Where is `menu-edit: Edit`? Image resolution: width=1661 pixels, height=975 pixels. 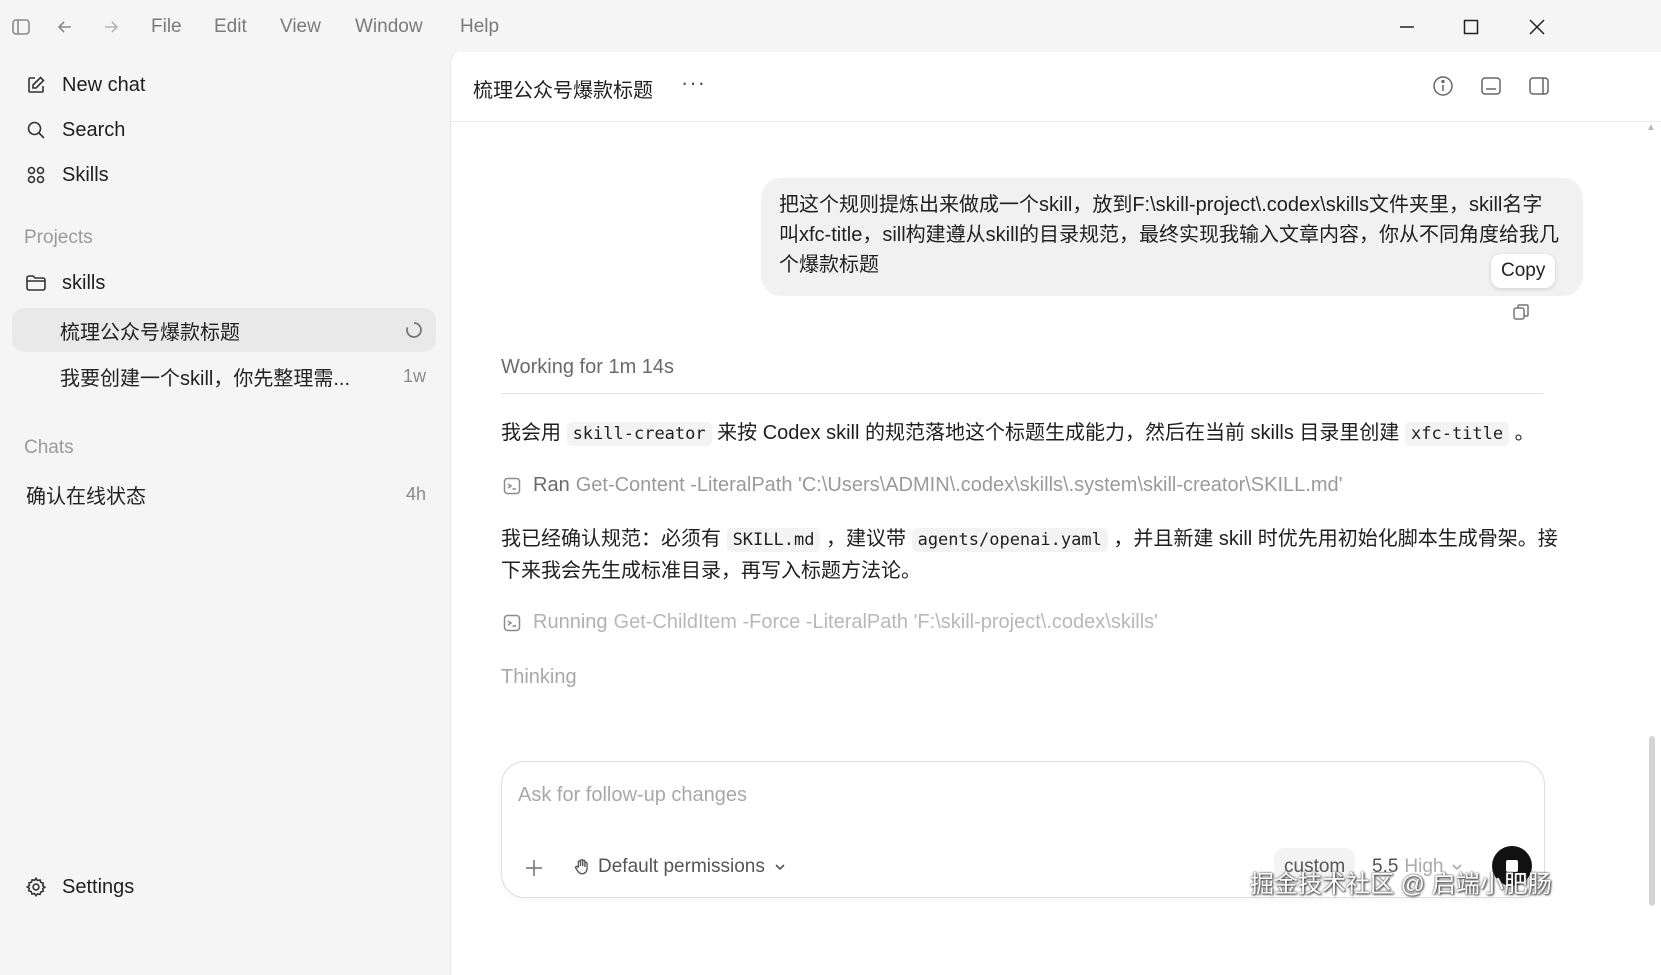 menu-edit: Edit is located at coordinates (230, 27).